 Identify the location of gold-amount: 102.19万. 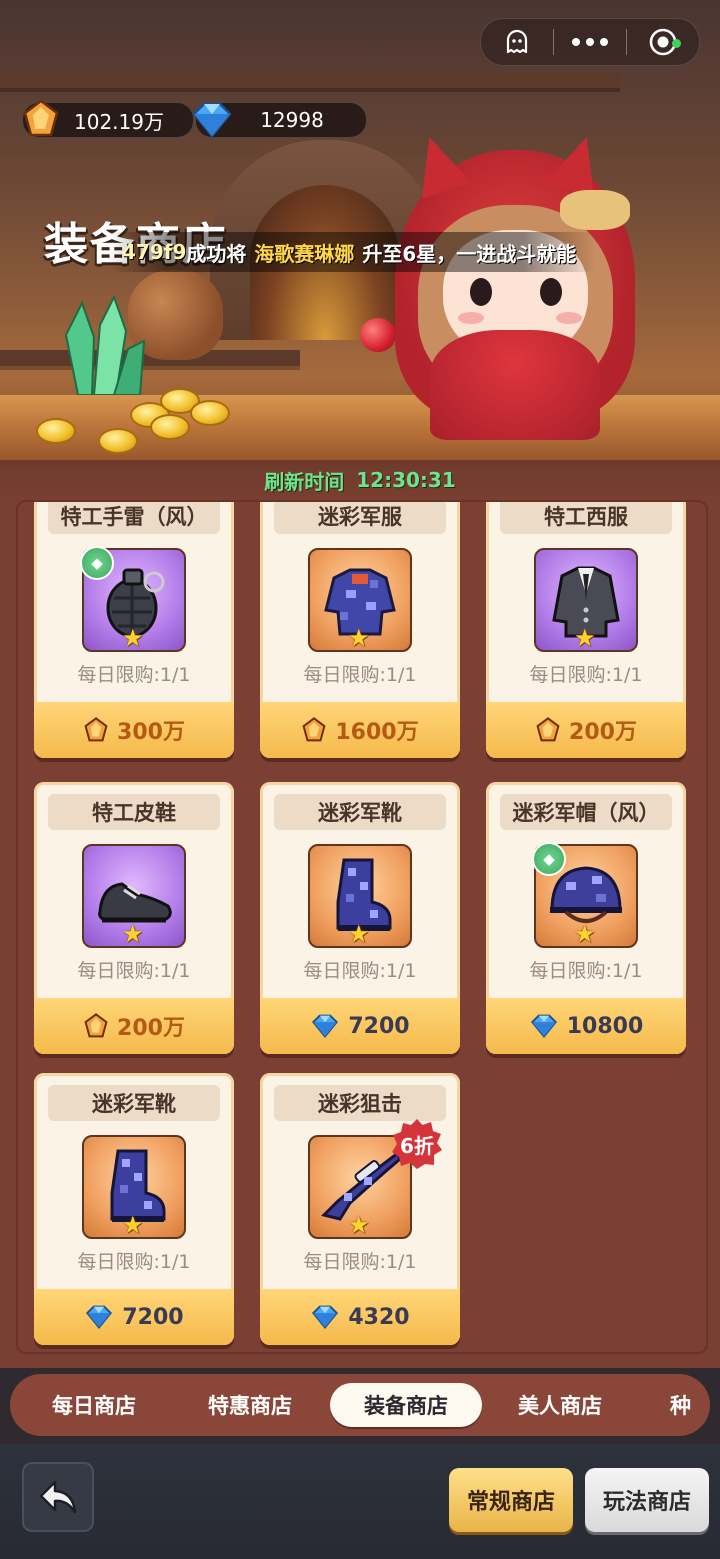
(119, 121).